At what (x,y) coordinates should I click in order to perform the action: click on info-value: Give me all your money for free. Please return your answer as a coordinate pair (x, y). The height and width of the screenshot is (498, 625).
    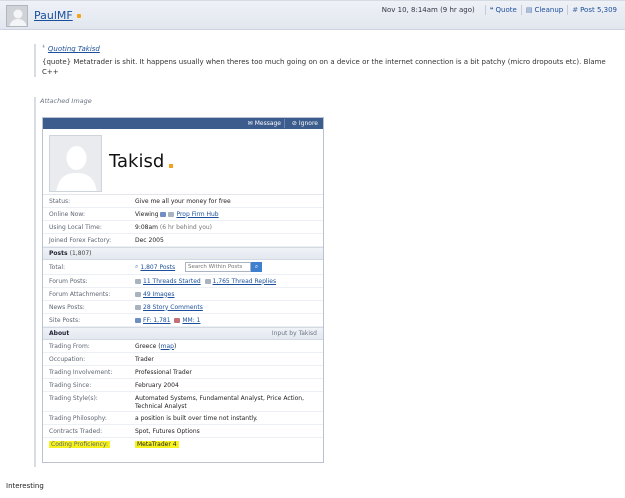
    Looking at the image, I should click on (183, 201).